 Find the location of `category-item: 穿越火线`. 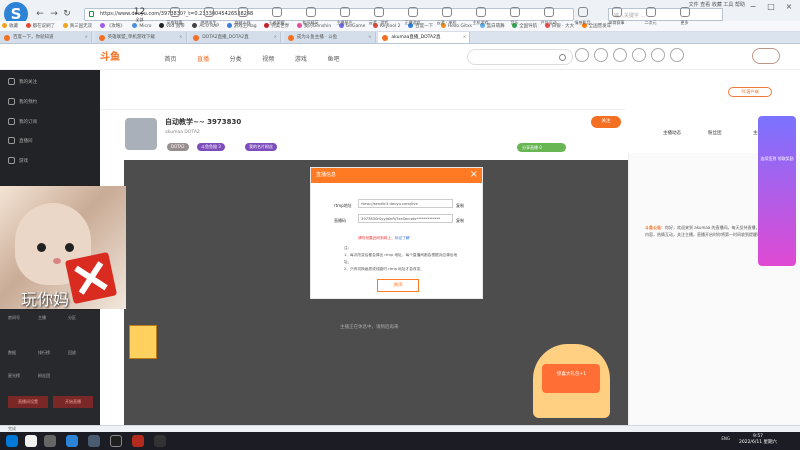

category-item: 穿越火线 is located at coordinates (242, 16).